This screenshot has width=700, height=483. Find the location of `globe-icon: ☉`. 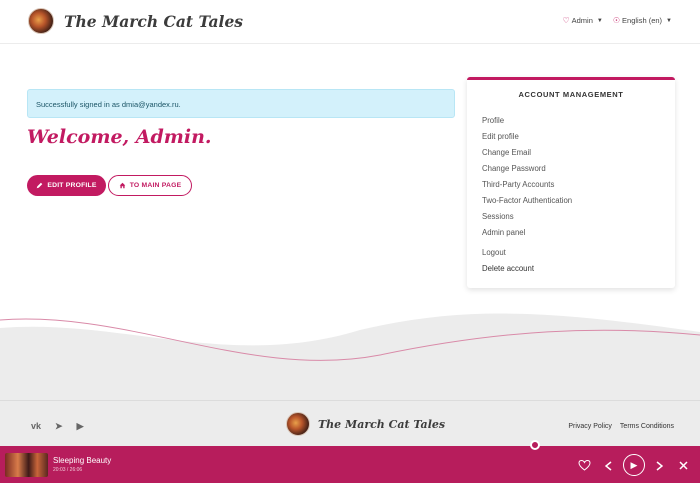

globe-icon: ☉ is located at coordinates (616, 20).